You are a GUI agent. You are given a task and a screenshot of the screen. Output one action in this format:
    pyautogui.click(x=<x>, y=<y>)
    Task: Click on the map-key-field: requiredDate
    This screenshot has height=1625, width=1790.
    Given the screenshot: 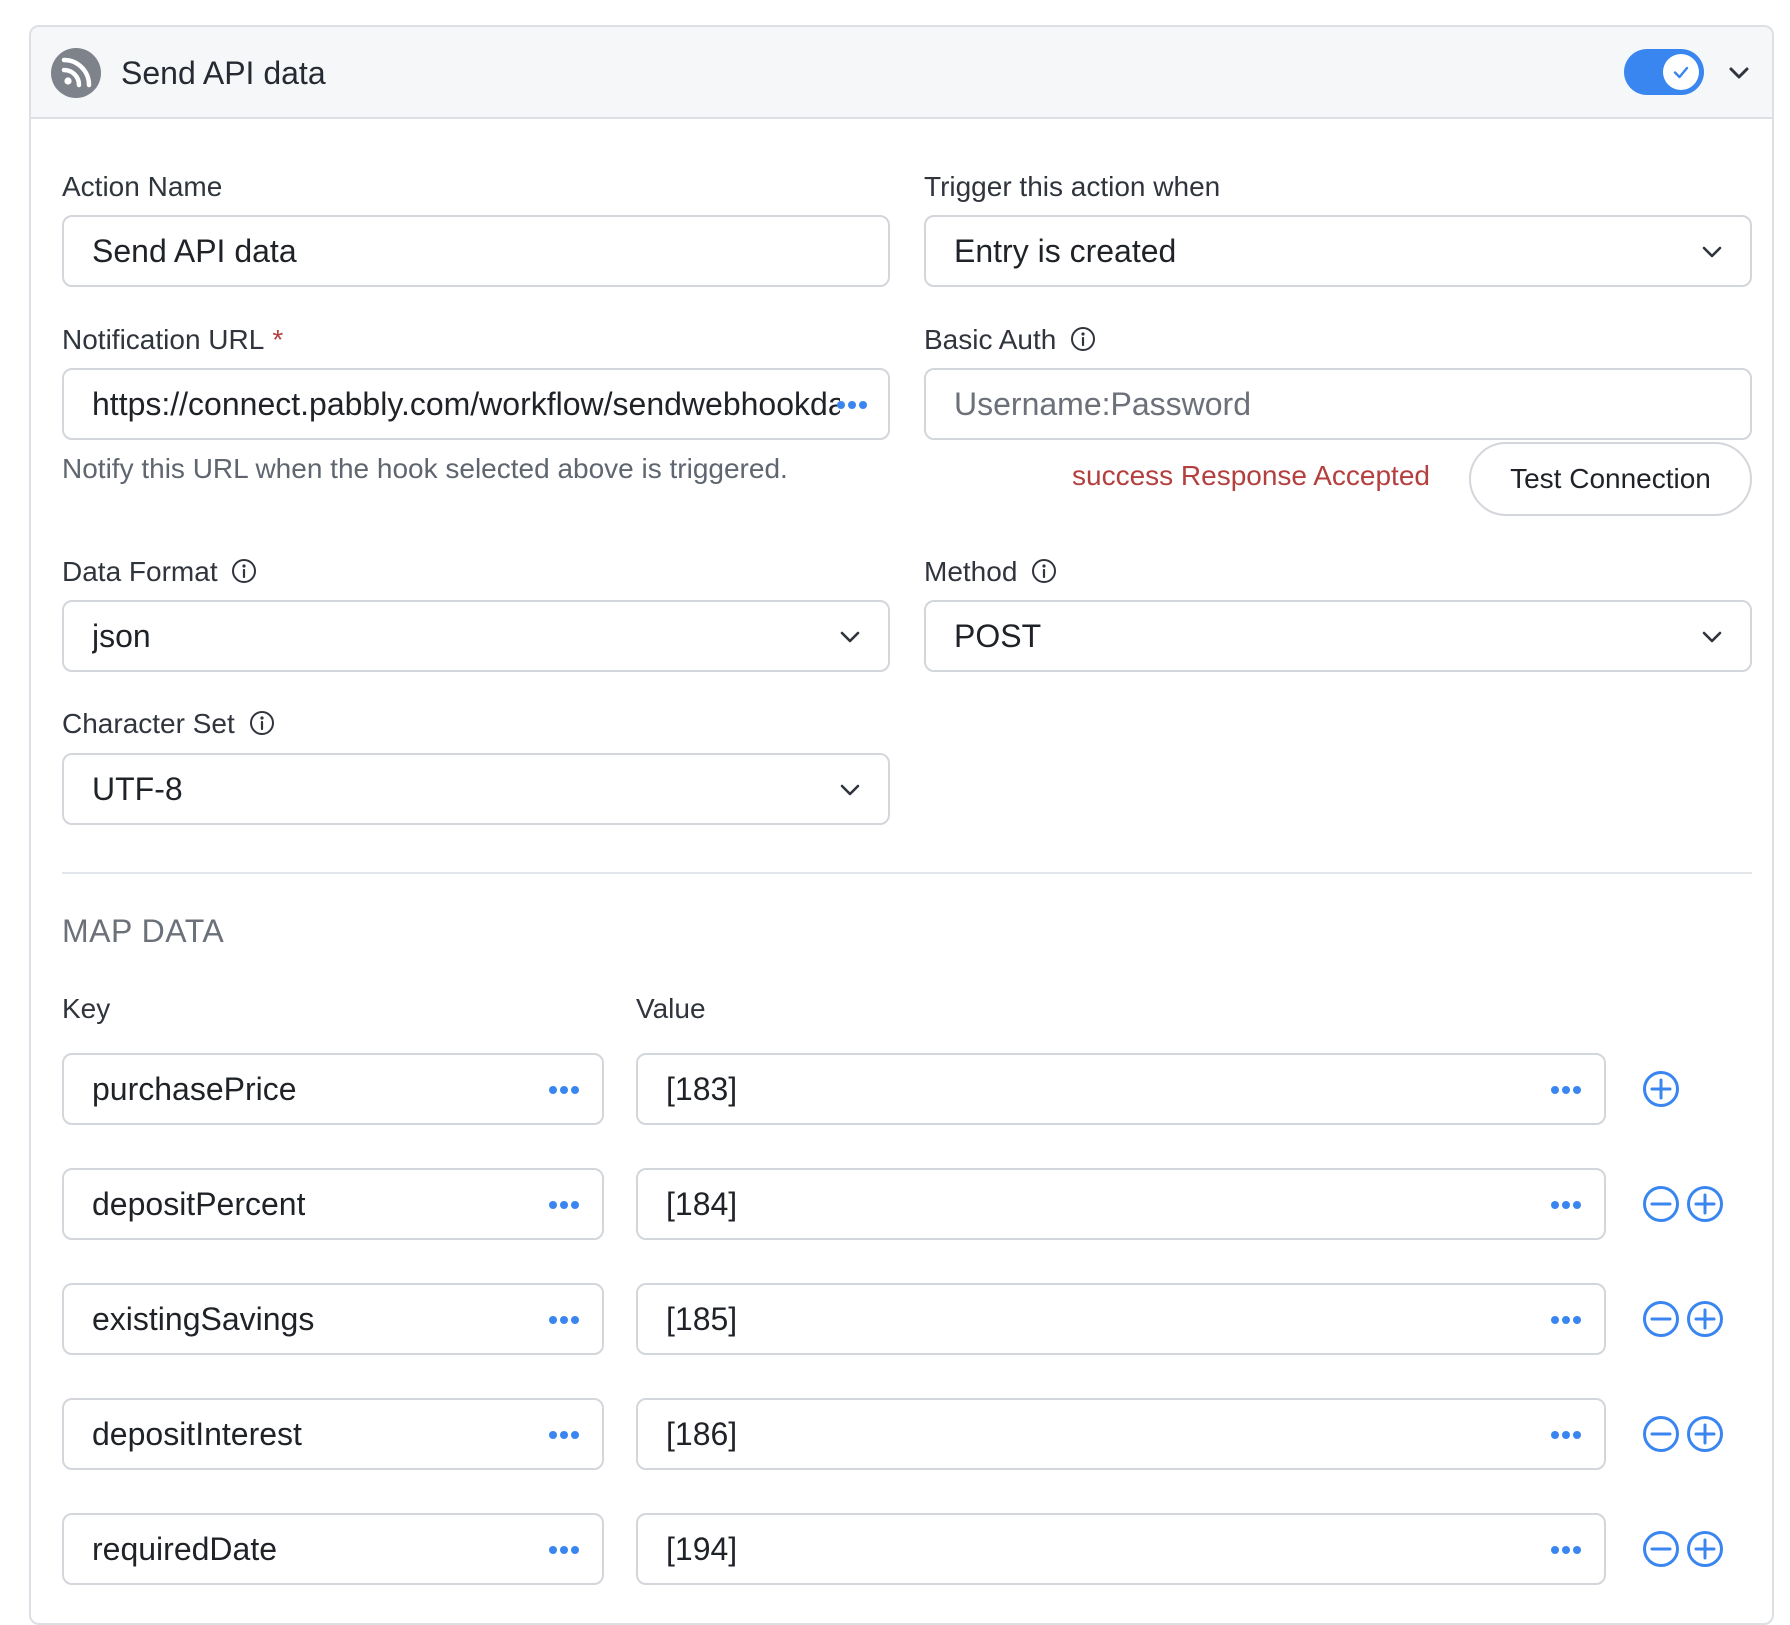 What is the action you would take?
    pyautogui.click(x=333, y=1549)
    